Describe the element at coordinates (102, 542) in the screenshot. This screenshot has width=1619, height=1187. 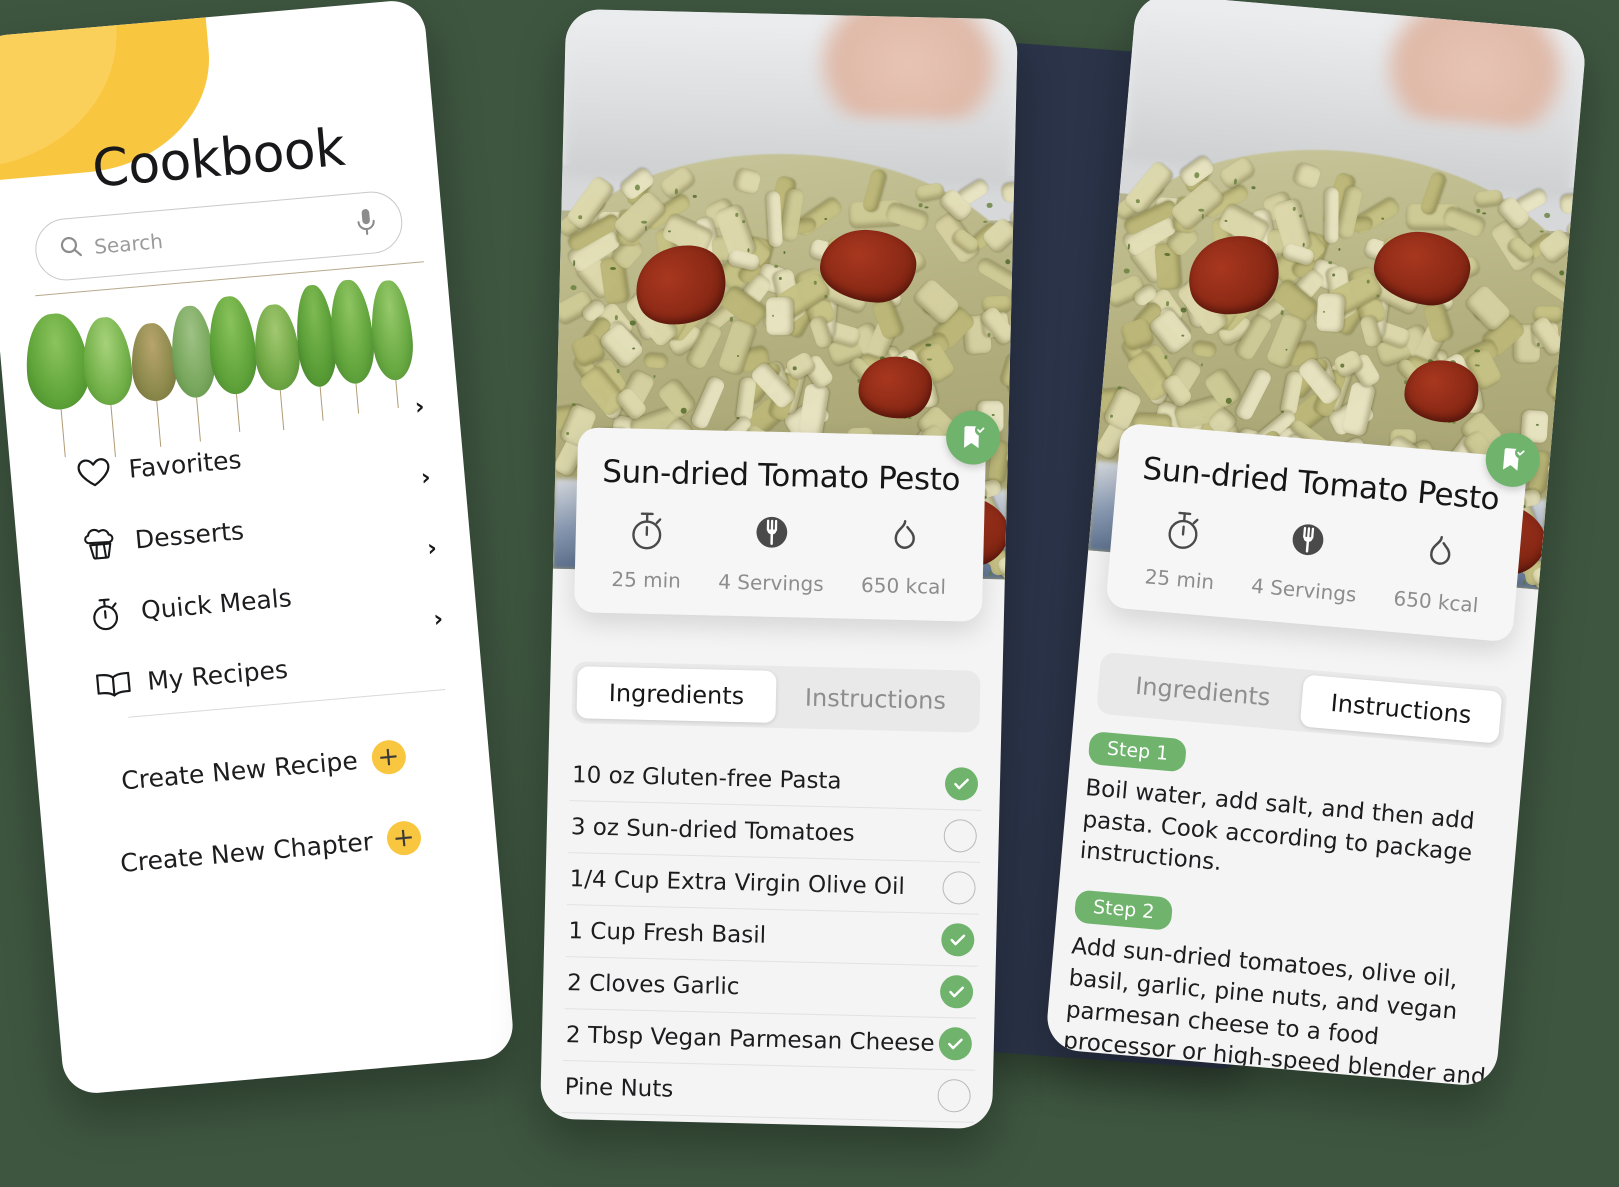
I see `cupcake-icon` at that location.